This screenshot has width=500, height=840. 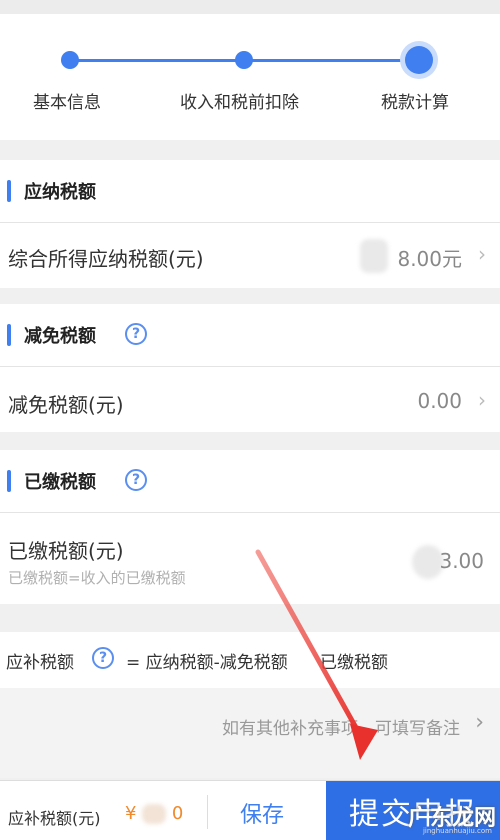 What do you see at coordinates (60, 482) in the screenshot?
I see `section-title-paid: 已缴税额` at bounding box center [60, 482].